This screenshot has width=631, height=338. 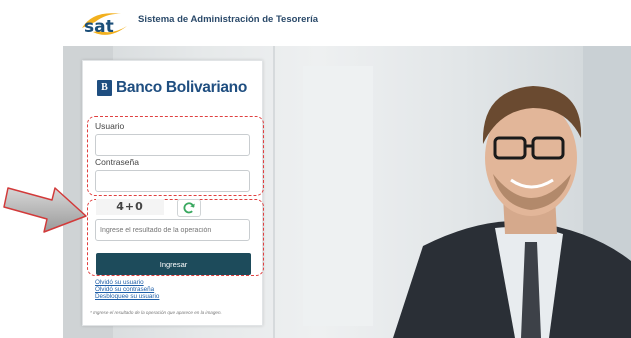 I want to click on password-label: Contraseña, so click(x=117, y=162).